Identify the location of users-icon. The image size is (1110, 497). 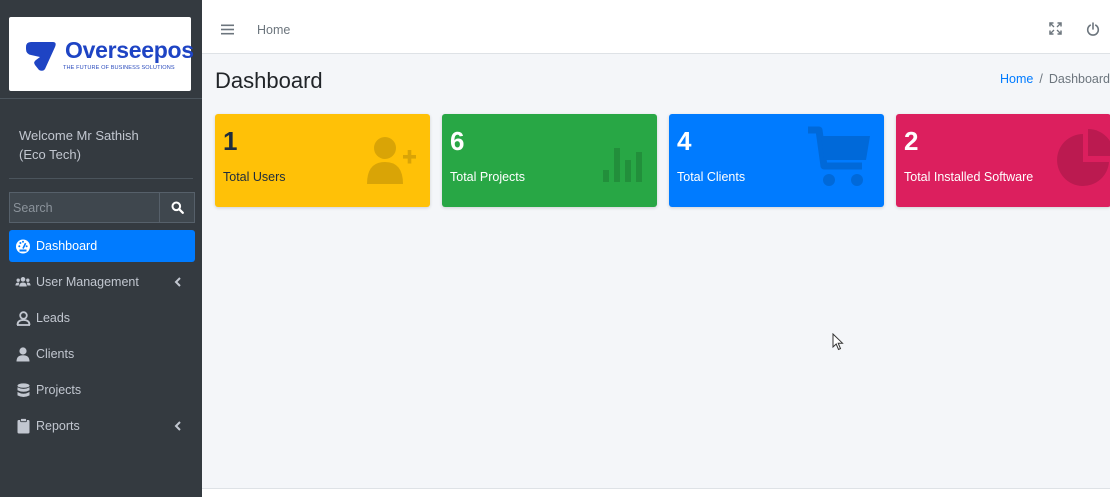
(23, 282).